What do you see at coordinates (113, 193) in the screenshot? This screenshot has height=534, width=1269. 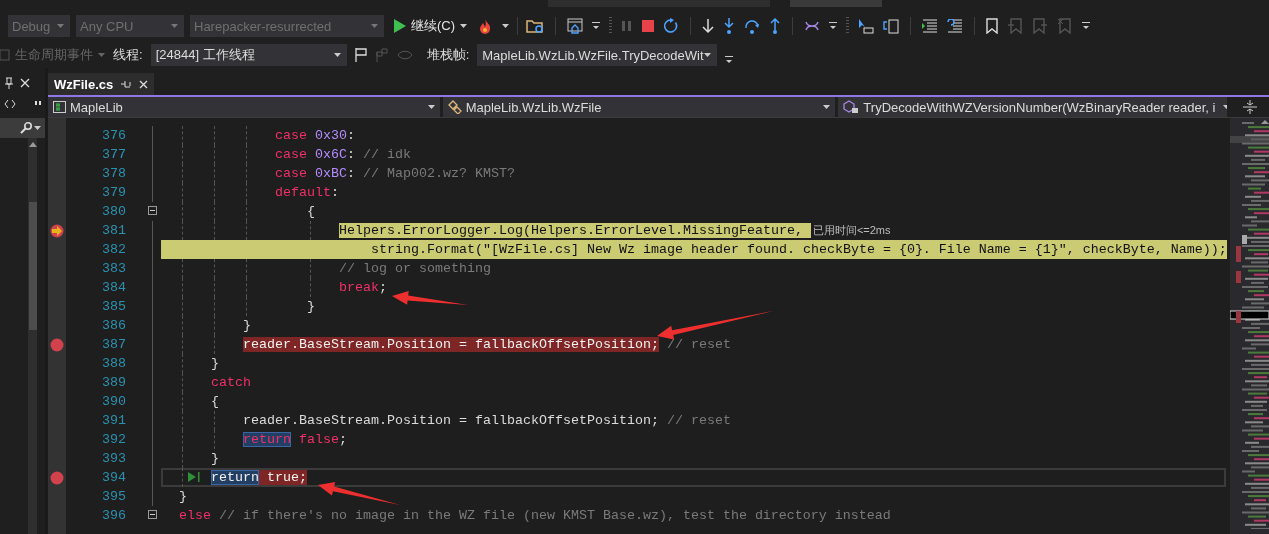 I see `line-number: 379` at bounding box center [113, 193].